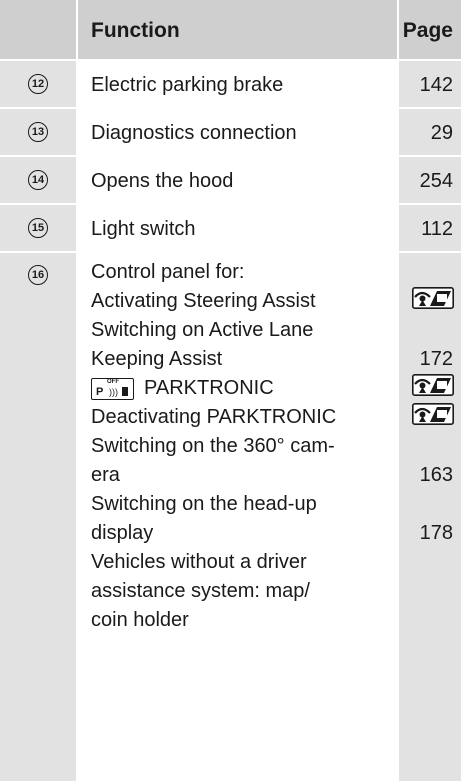 Image resolution: width=461 pixels, height=783 pixels. I want to click on function-line: era, so click(105, 475).